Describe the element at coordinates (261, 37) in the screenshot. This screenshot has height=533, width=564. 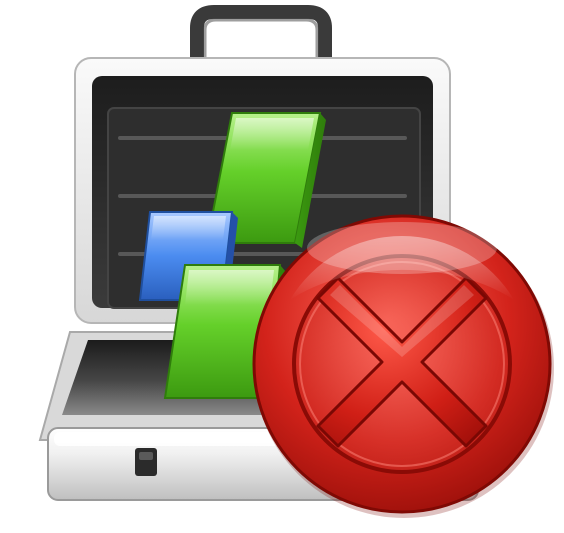
I see `briefcase-handle` at that location.